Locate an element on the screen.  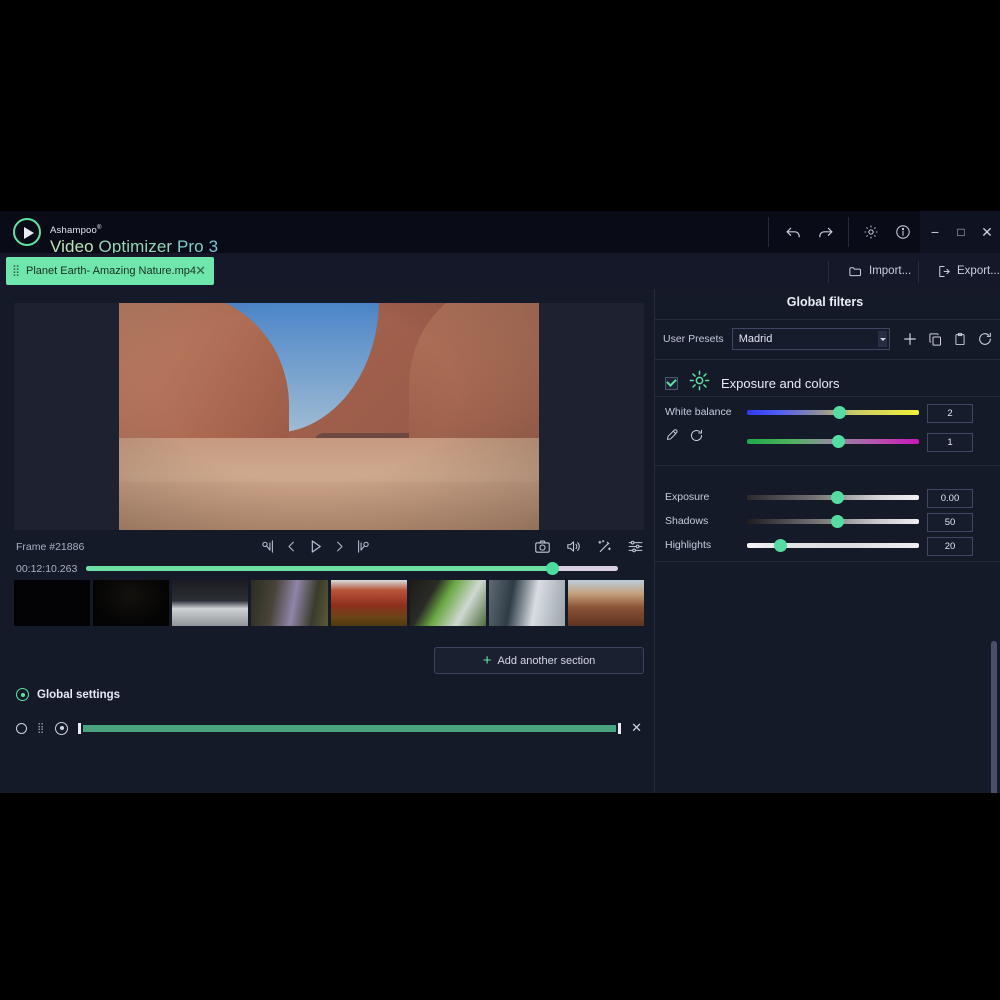
undo-icon is located at coordinates (793, 232).